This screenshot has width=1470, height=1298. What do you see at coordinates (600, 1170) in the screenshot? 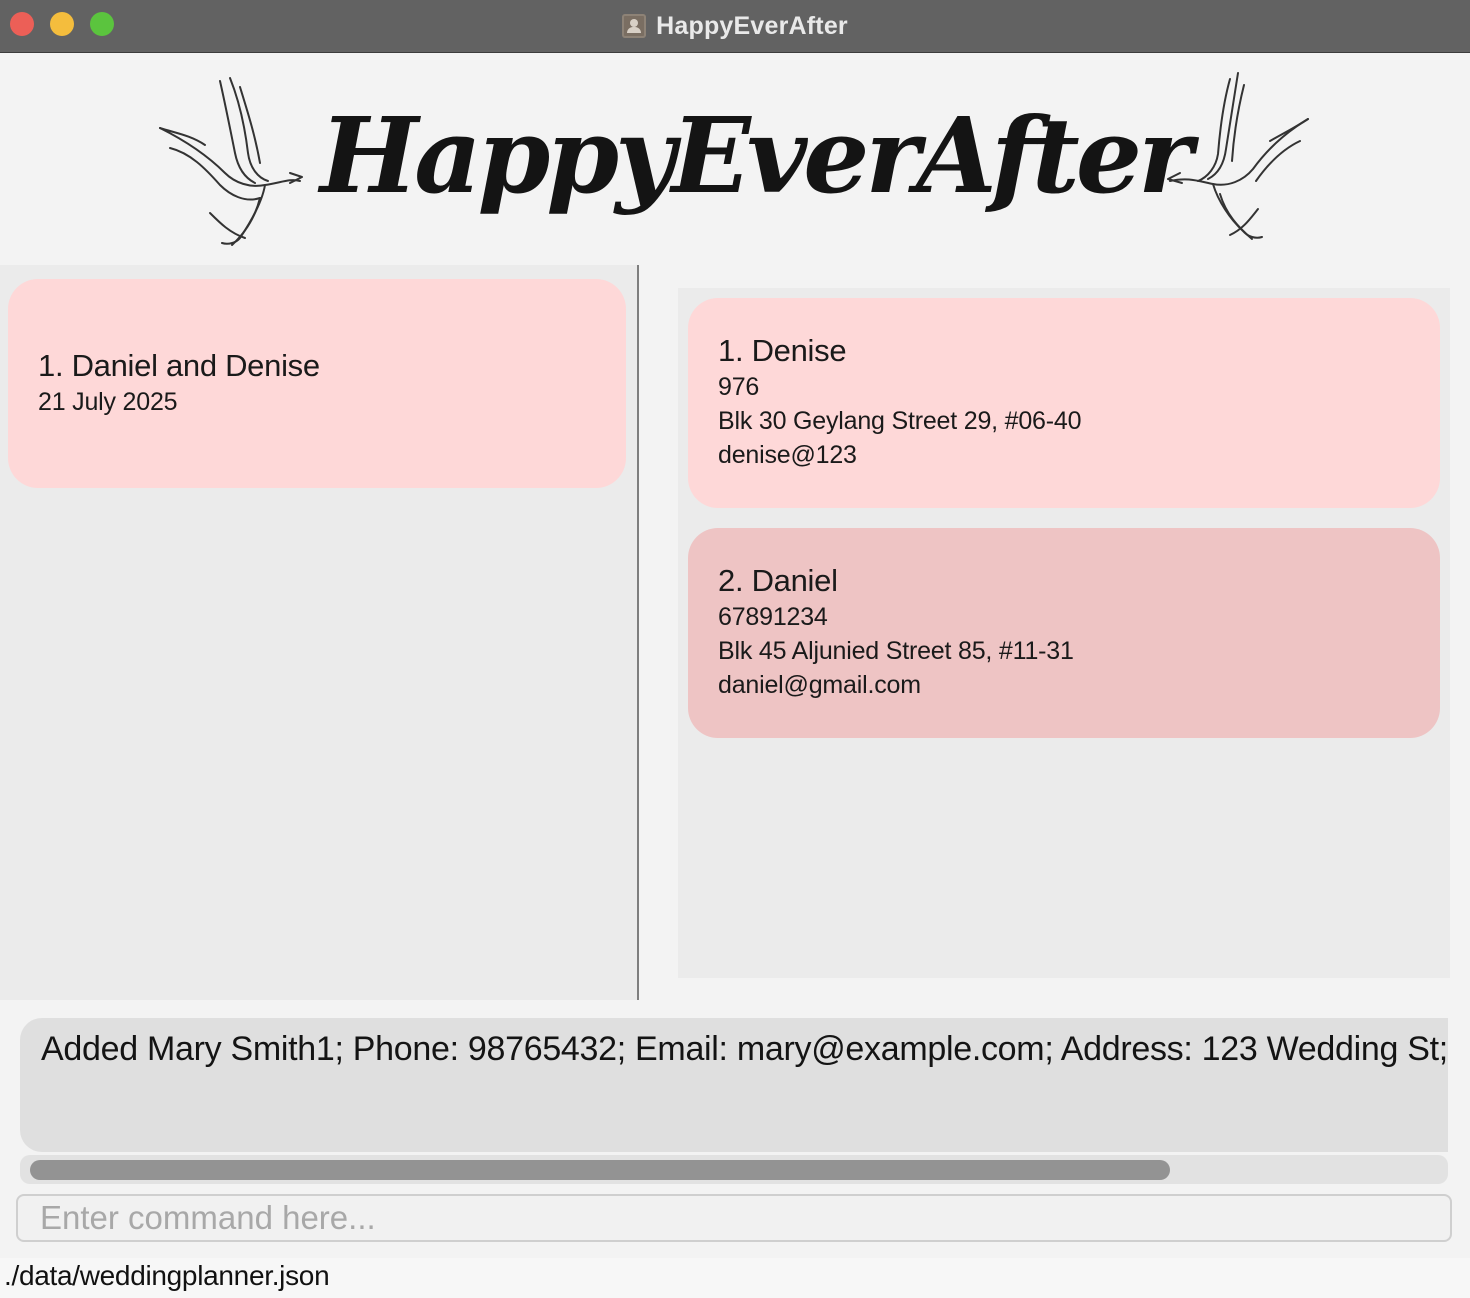
I see `scrollbar-thumb` at bounding box center [600, 1170].